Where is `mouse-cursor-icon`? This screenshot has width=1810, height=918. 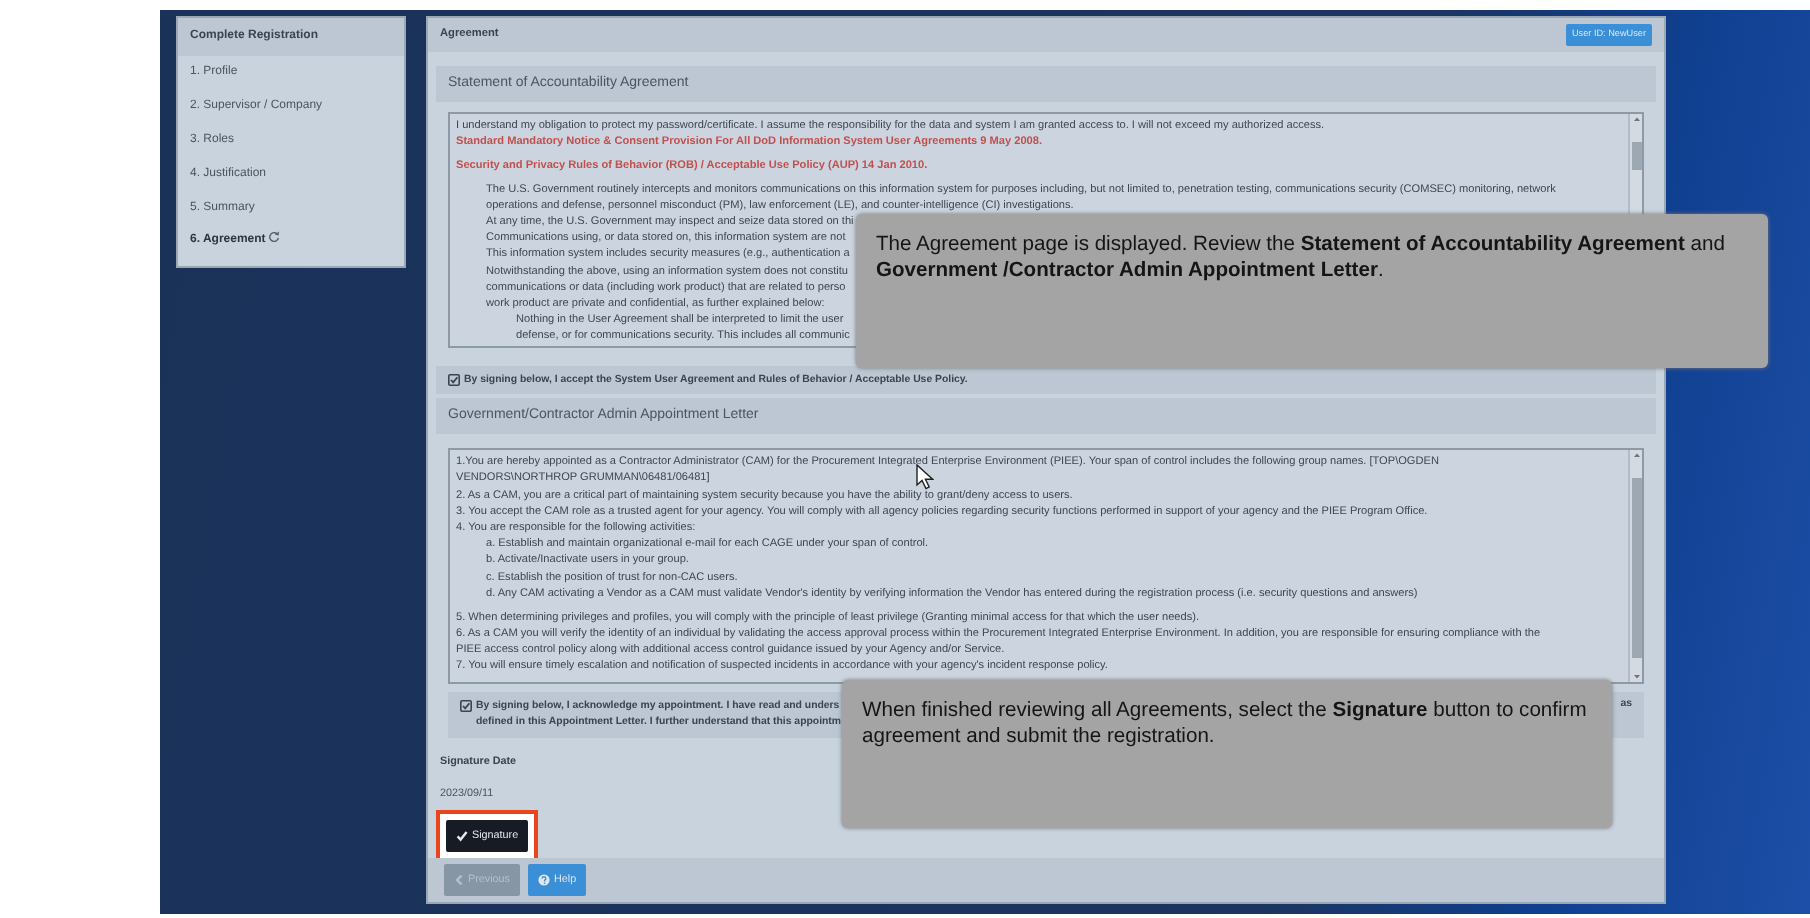 mouse-cursor-icon is located at coordinates (925, 477).